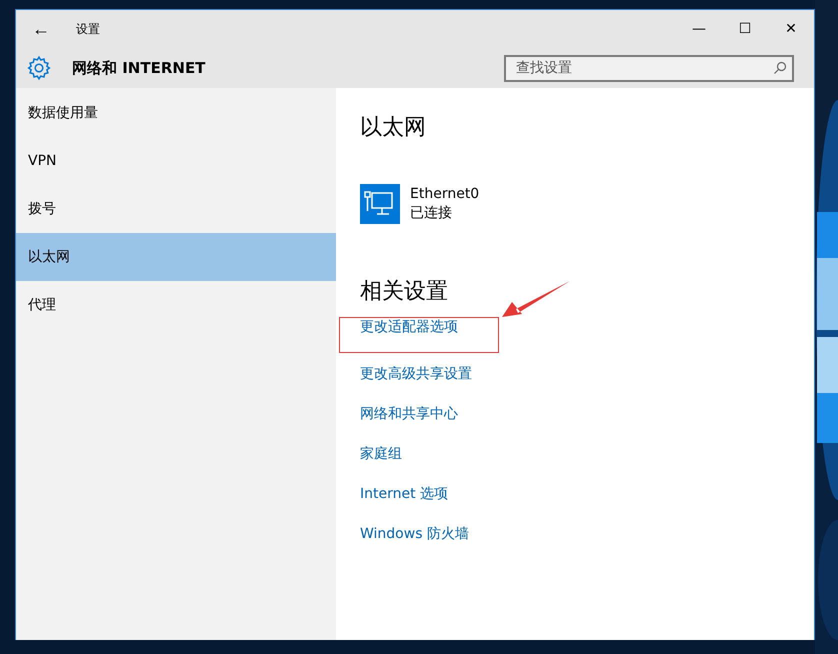 This screenshot has width=838, height=654. Describe the element at coordinates (393, 128) in the screenshot. I see `page-heading: 以太网` at that location.